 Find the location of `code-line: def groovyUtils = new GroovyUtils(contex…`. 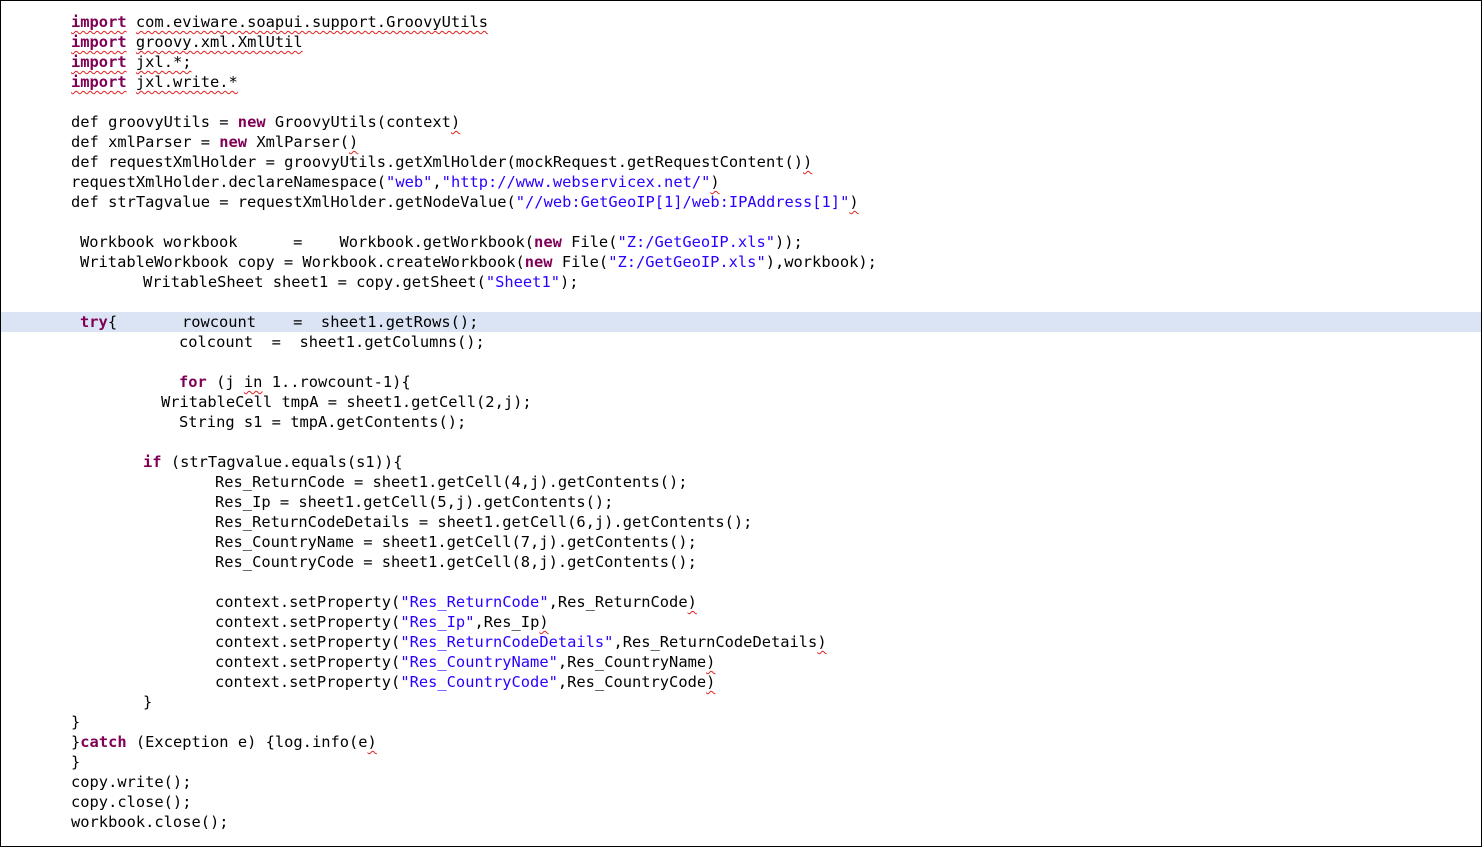

code-line: def groovyUtils = new GroovyUtils(contex… is located at coordinates (741, 122).